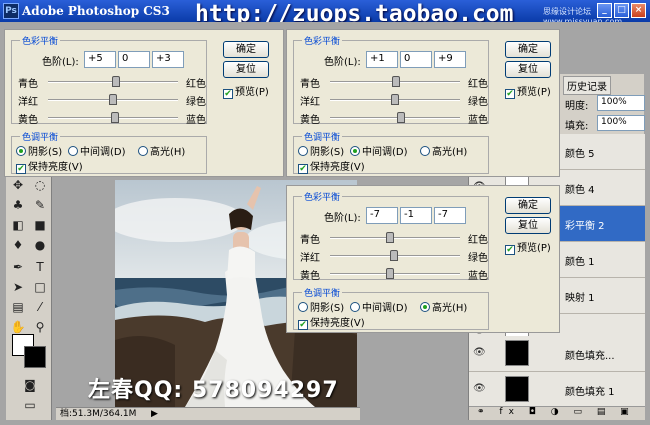 Image resolution: width=650 pixels, height=425 pixels. What do you see at coordinates (40, 136) in the screenshot?
I see `group-title: 色调平衡` at bounding box center [40, 136].